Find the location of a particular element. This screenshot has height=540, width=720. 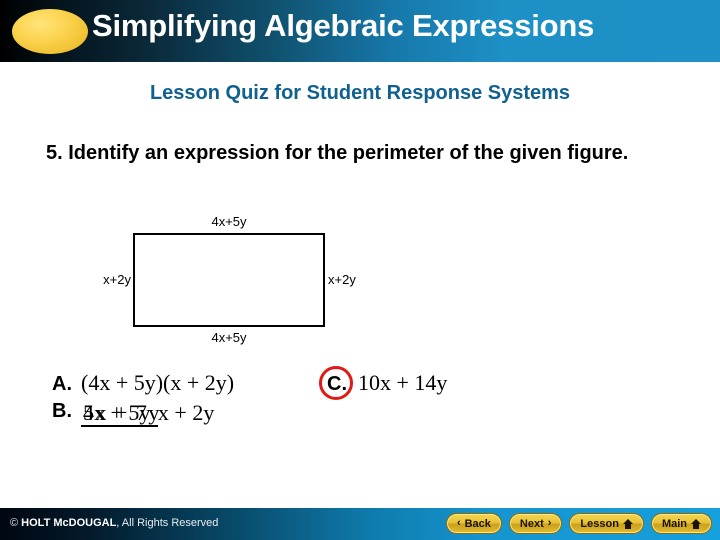

answer-choice-b-numerator: 4x + 5y 5x + 7y is located at coordinates (120, 413).